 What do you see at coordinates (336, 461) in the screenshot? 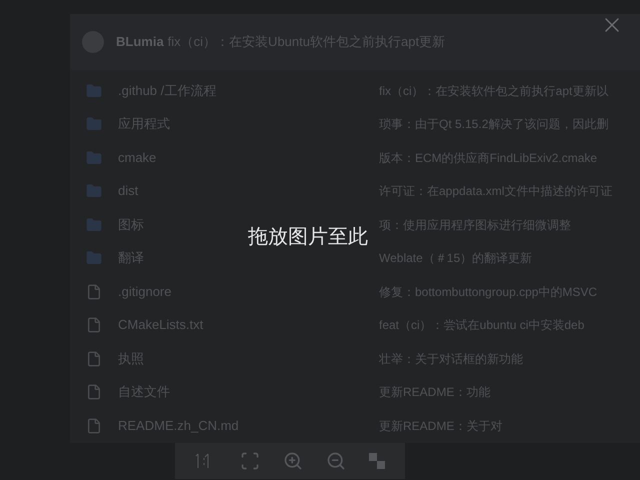
I see `zoom-out-icon` at bounding box center [336, 461].